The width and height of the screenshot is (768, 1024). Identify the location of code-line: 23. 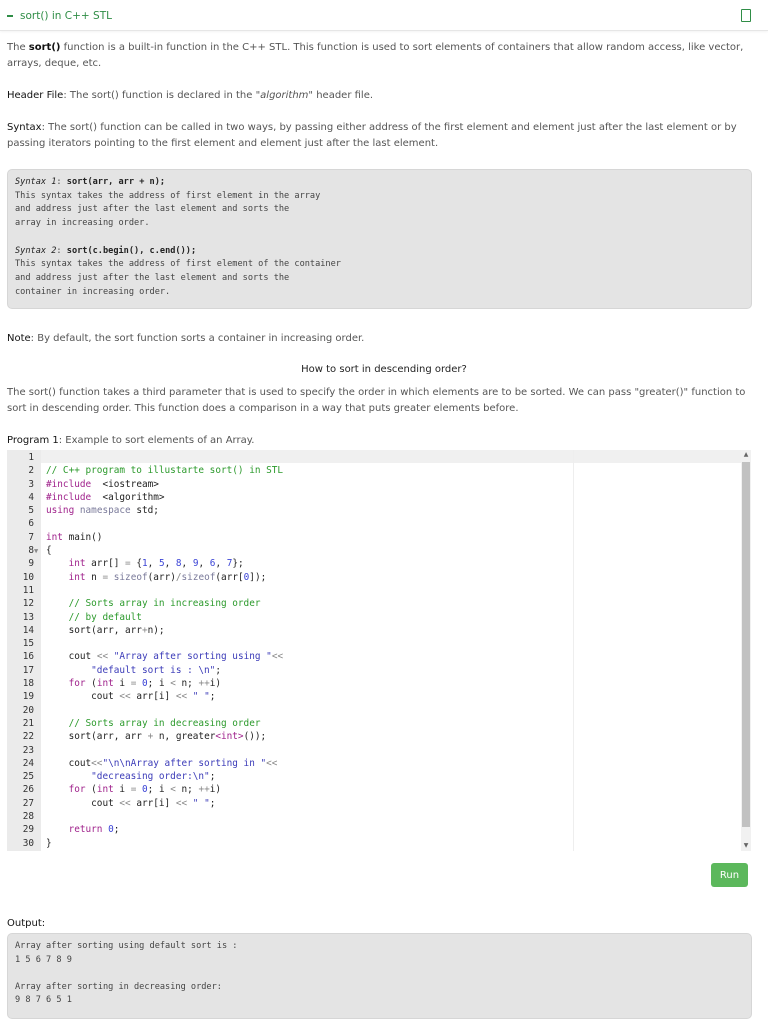
(374, 750).